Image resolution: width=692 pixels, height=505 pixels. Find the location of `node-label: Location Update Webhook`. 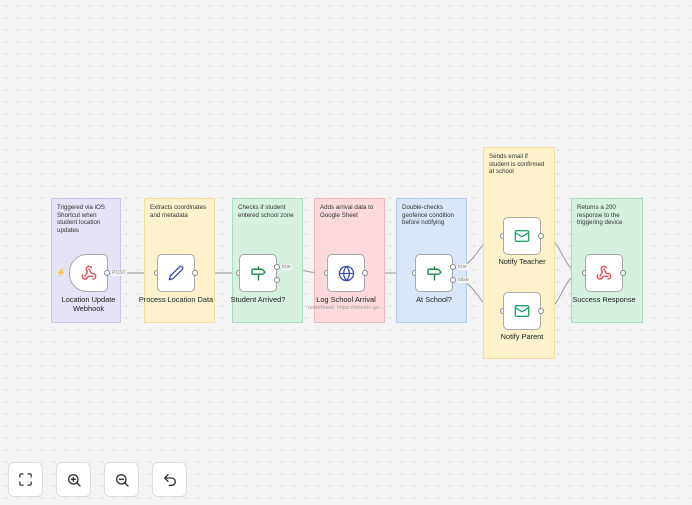

node-label: Location Update Webhook is located at coordinates (88, 304).